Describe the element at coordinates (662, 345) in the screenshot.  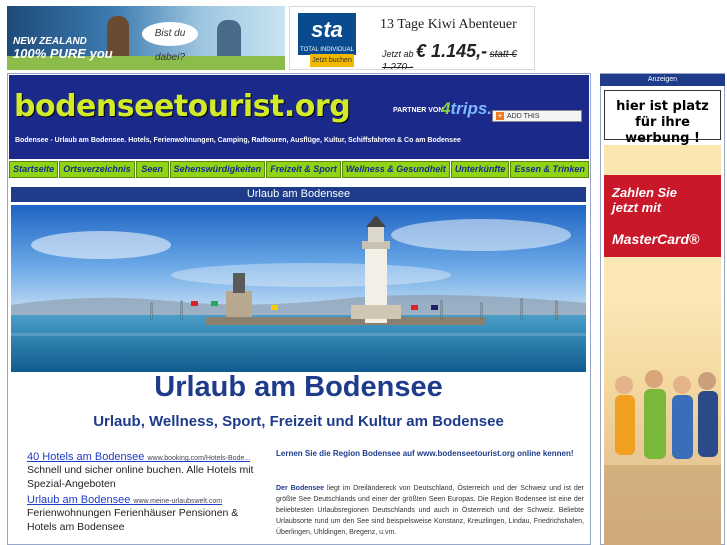
I see `mastercard-banner-ad: Zahlen Sie jetzt mit MasterCard®` at that location.